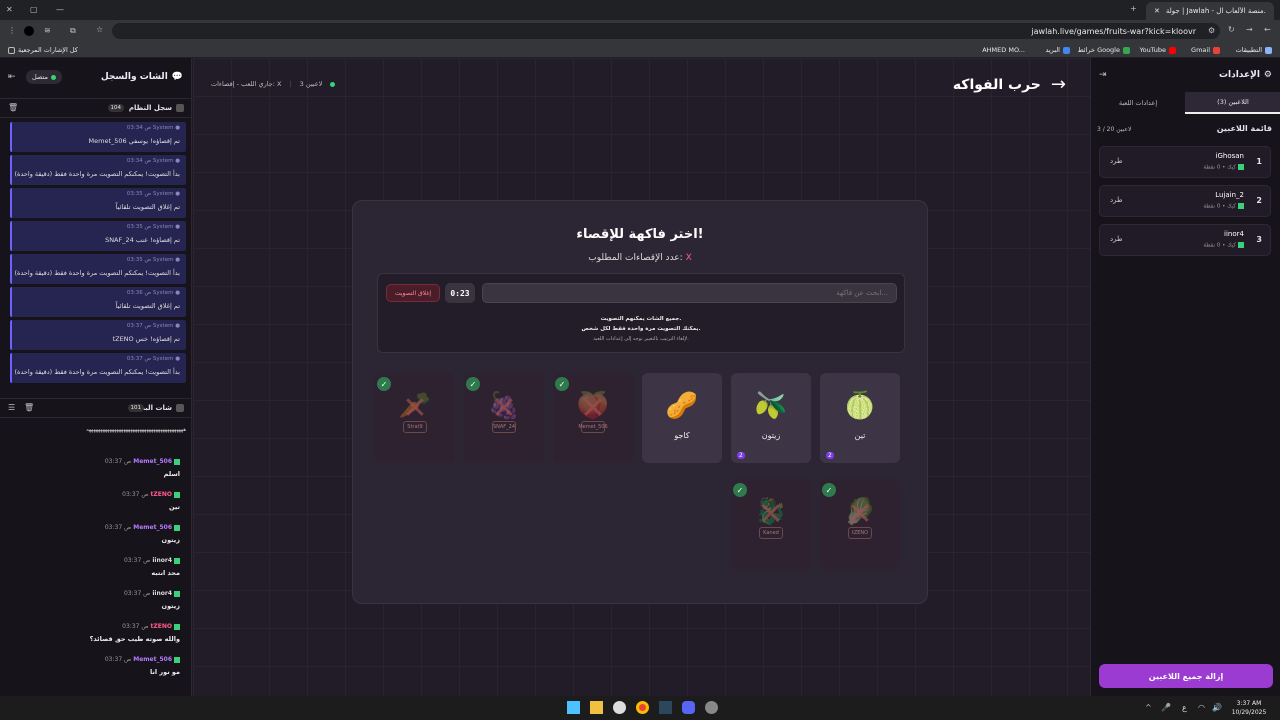 The width and height of the screenshot is (1280, 720). I want to click on input-language: ع, so click(1184, 707).